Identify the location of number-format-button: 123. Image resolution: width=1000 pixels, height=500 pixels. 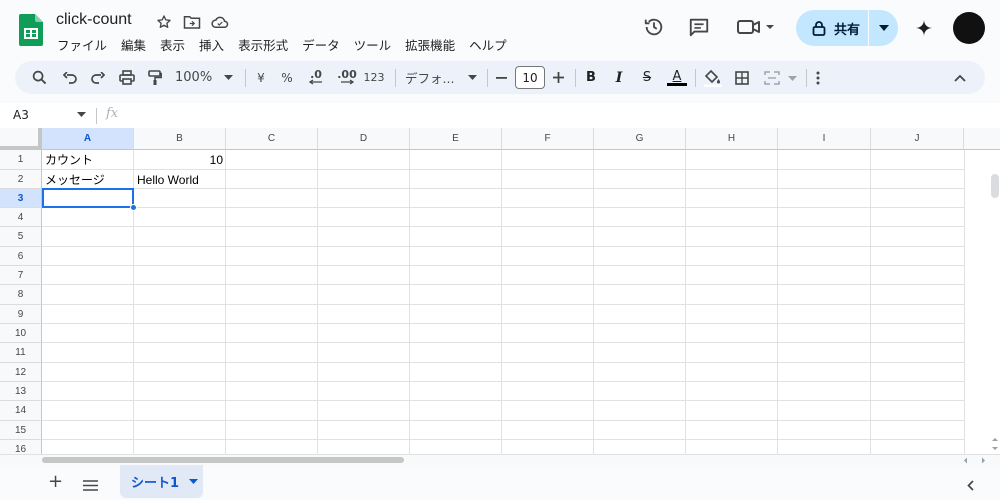
(374, 77).